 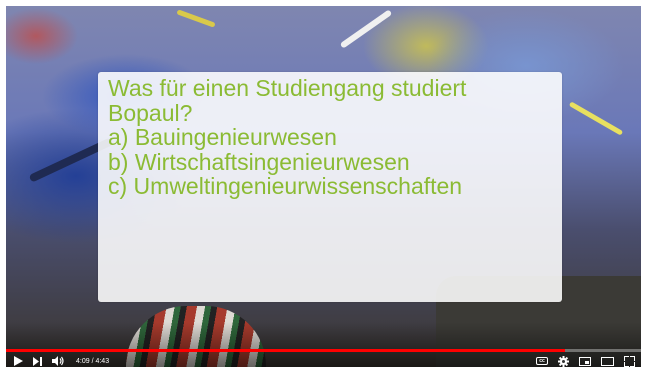 I want to click on quiz-option-c: c) Umweltingenieurwissenschaften, so click(x=285, y=186).